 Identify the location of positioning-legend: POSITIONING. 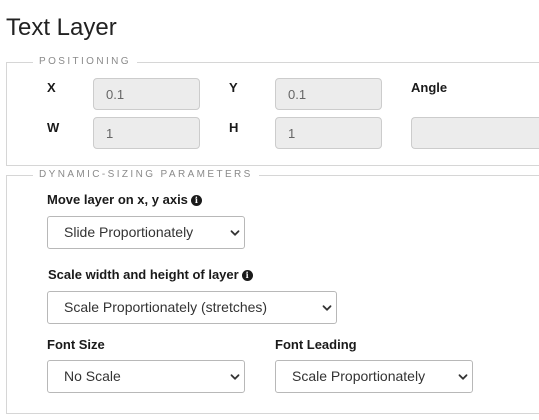
(85, 61).